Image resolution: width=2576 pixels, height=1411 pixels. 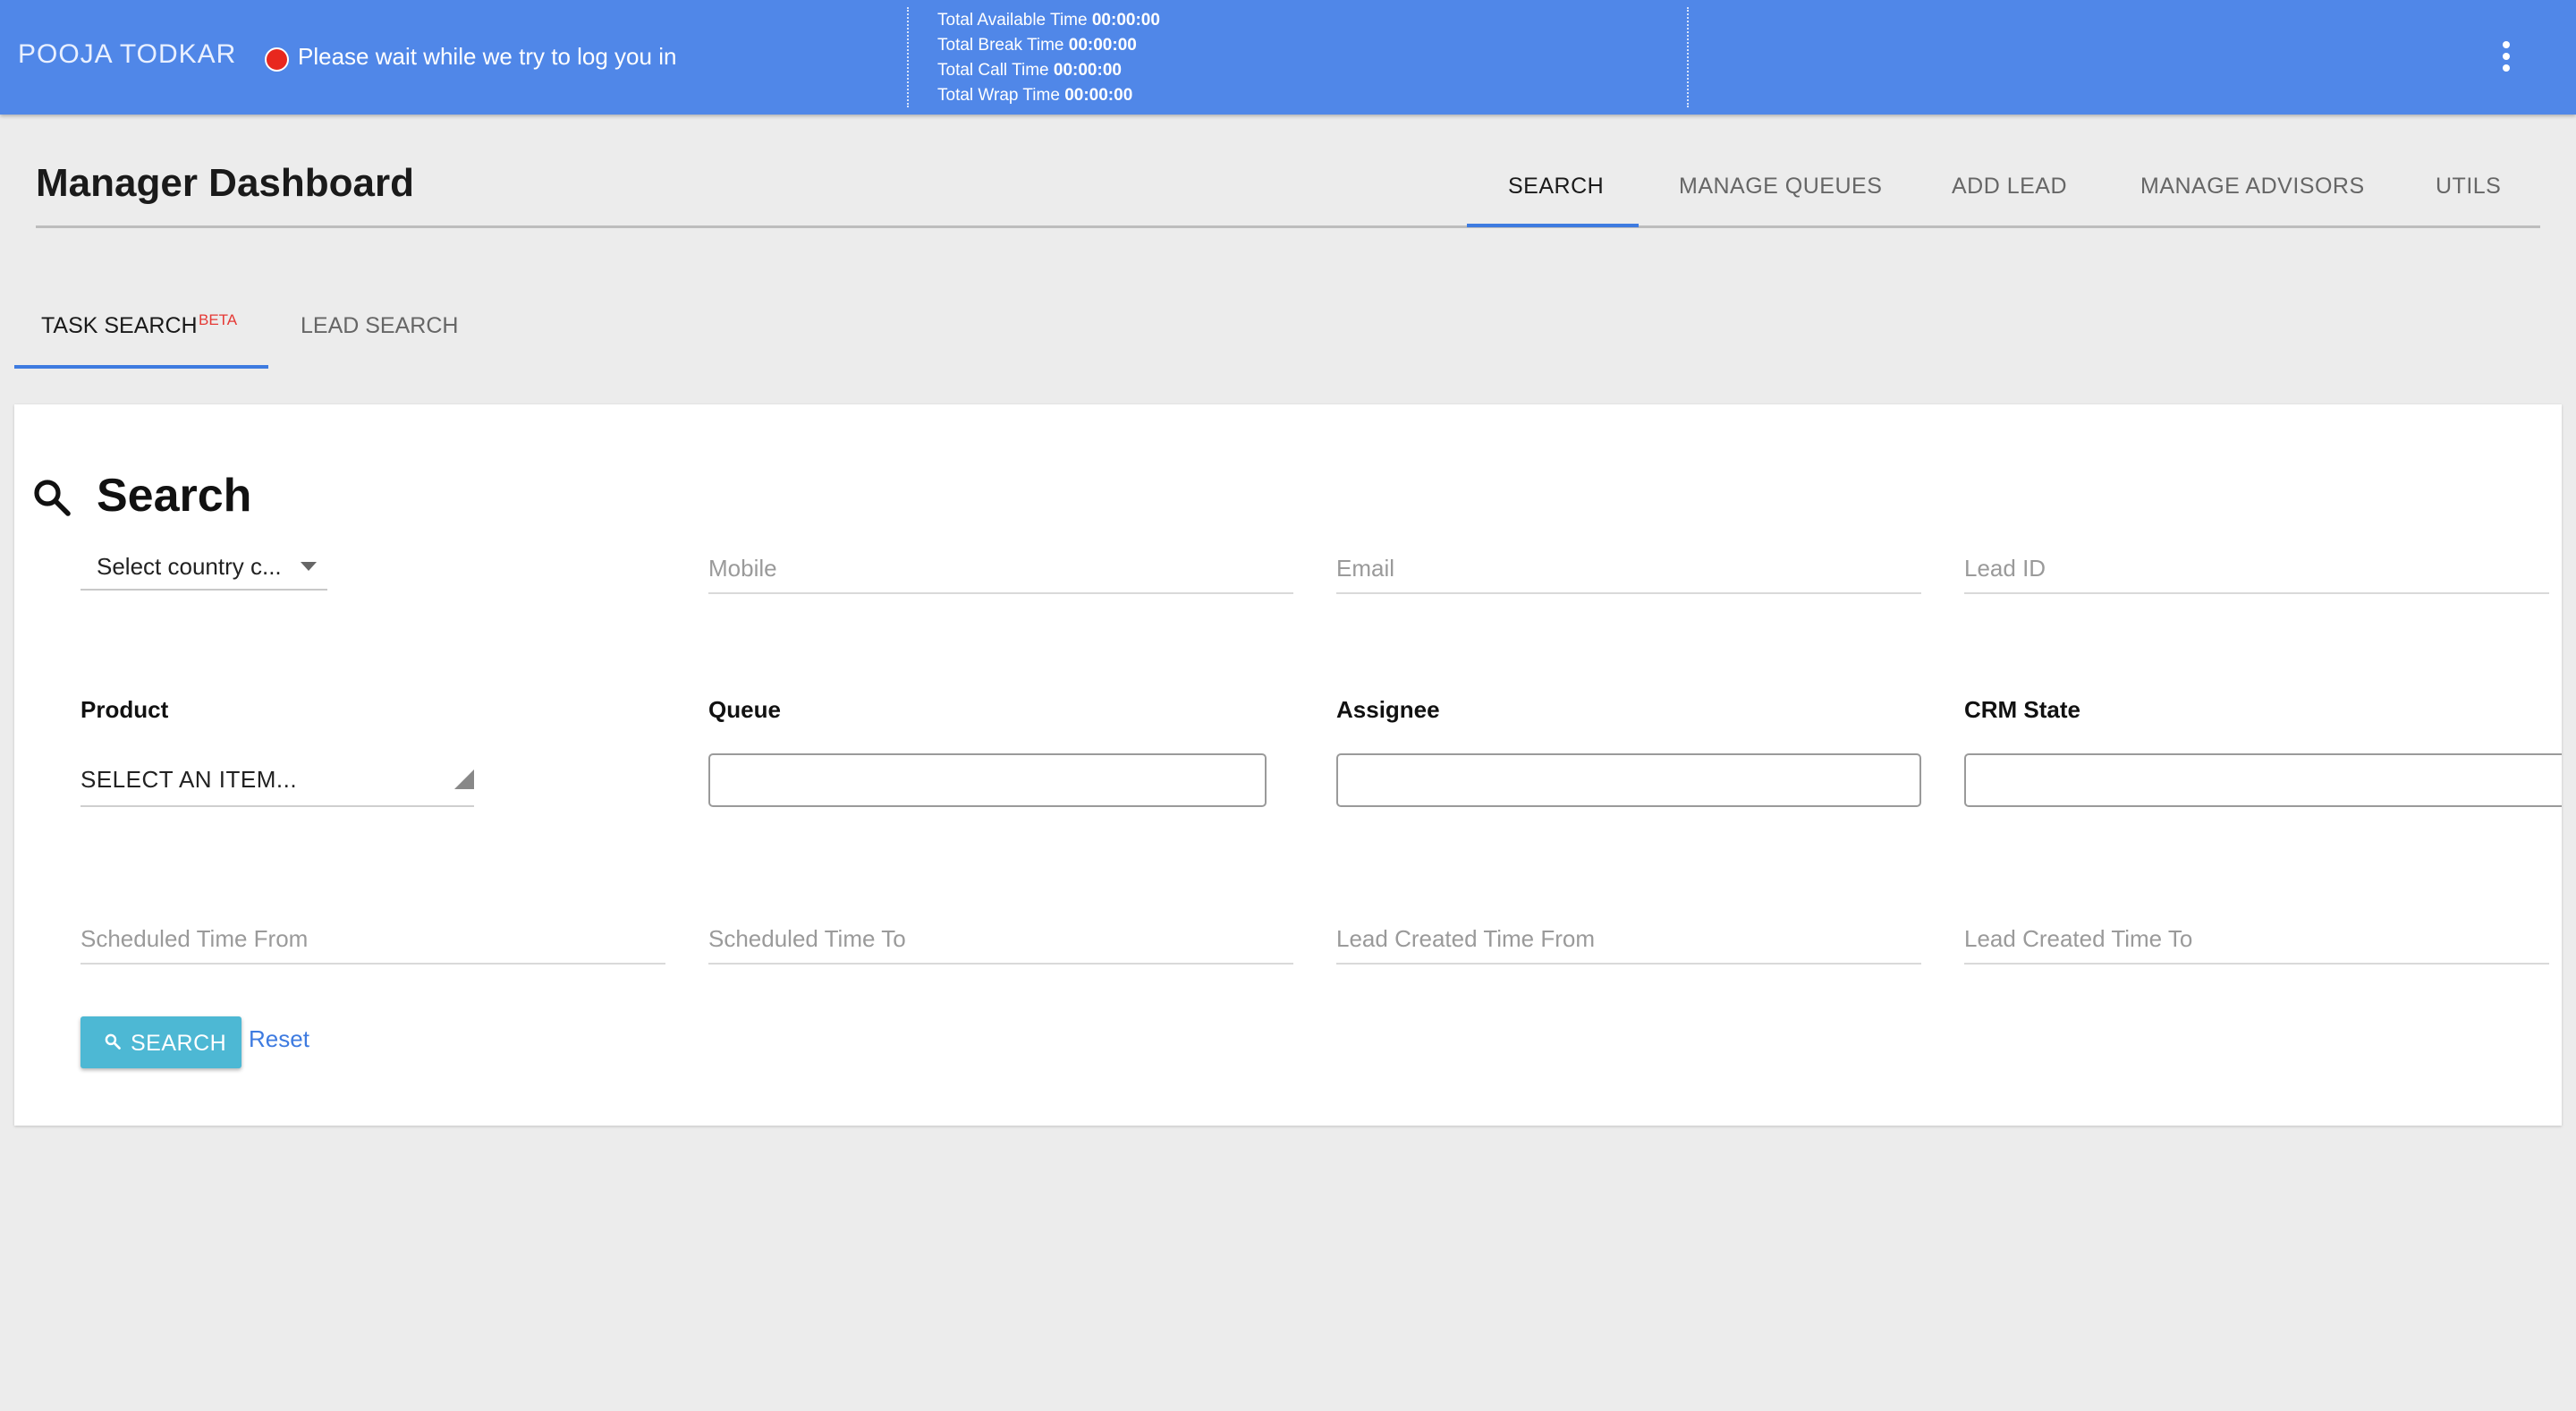 What do you see at coordinates (1288, 226) in the screenshot?
I see `tabs-divider` at bounding box center [1288, 226].